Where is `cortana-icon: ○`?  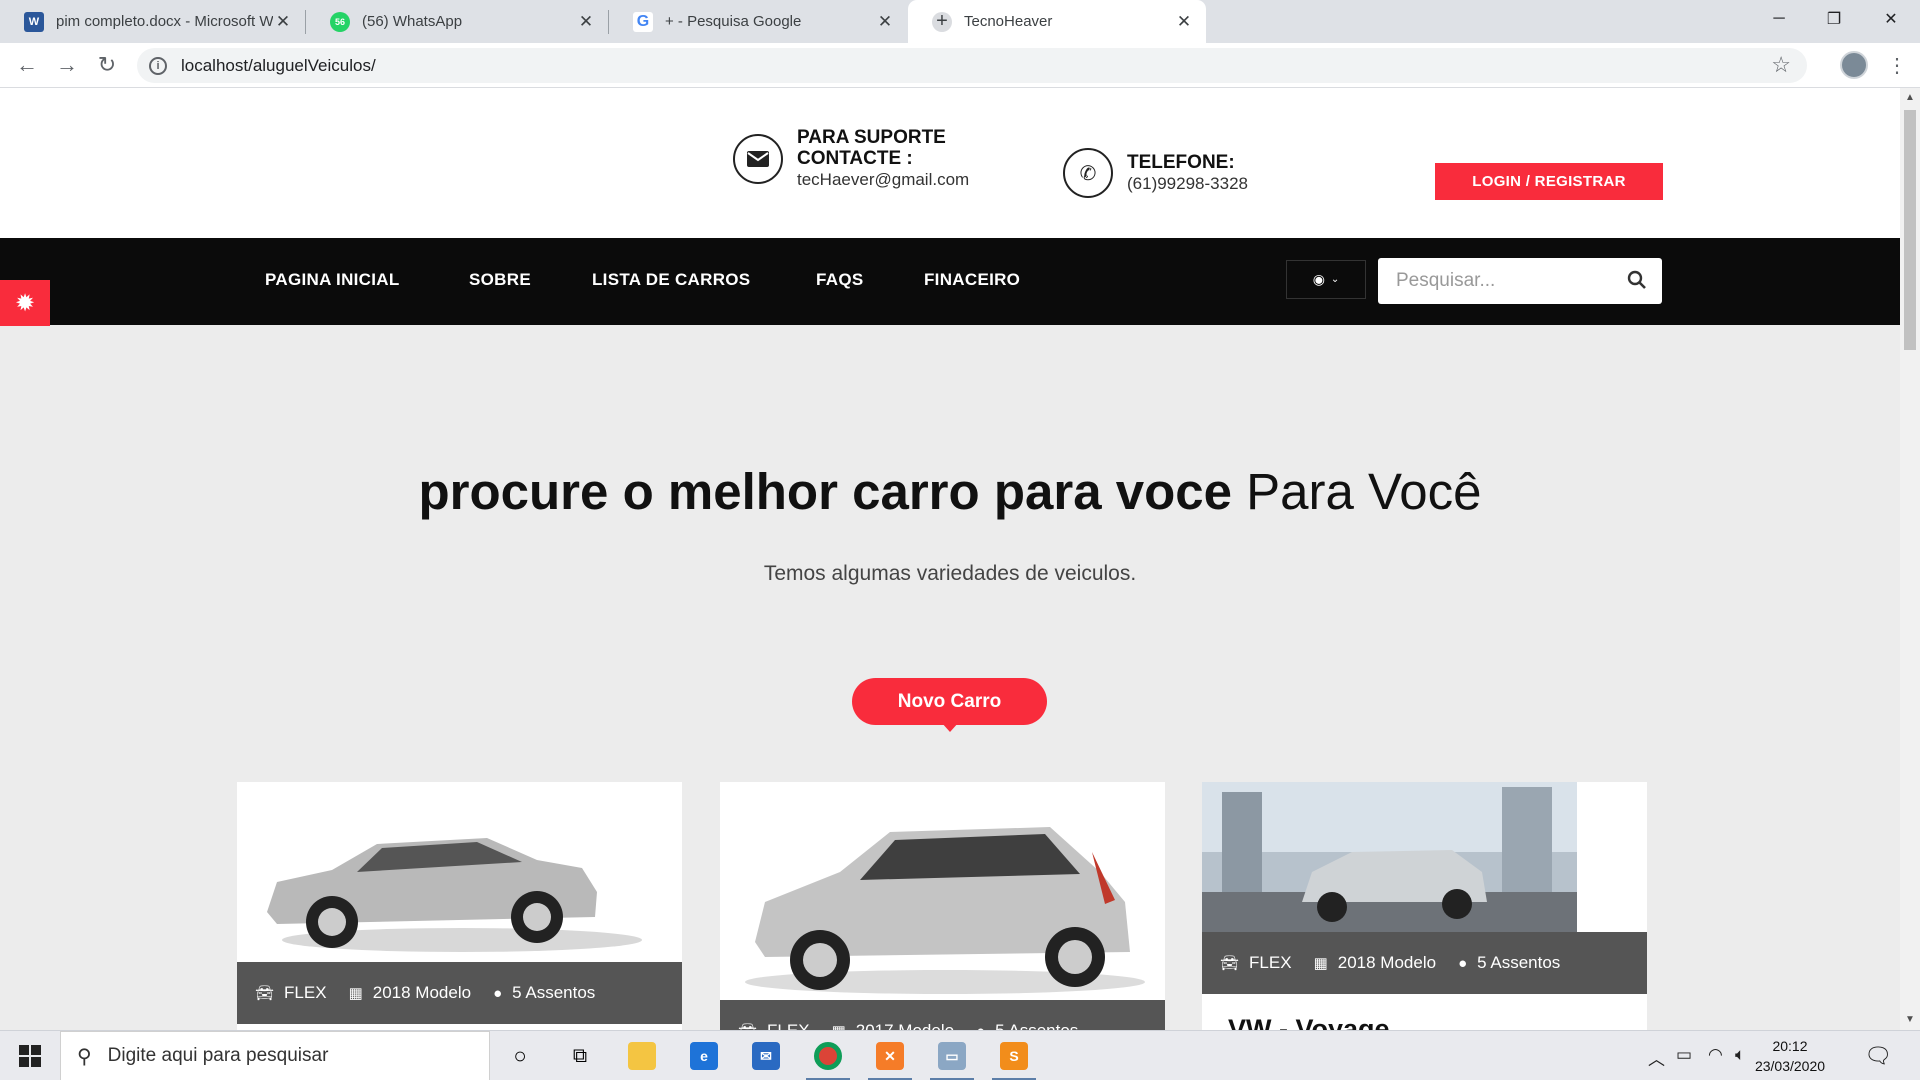
cortana-icon: ○ is located at coordinates (520, 1055).